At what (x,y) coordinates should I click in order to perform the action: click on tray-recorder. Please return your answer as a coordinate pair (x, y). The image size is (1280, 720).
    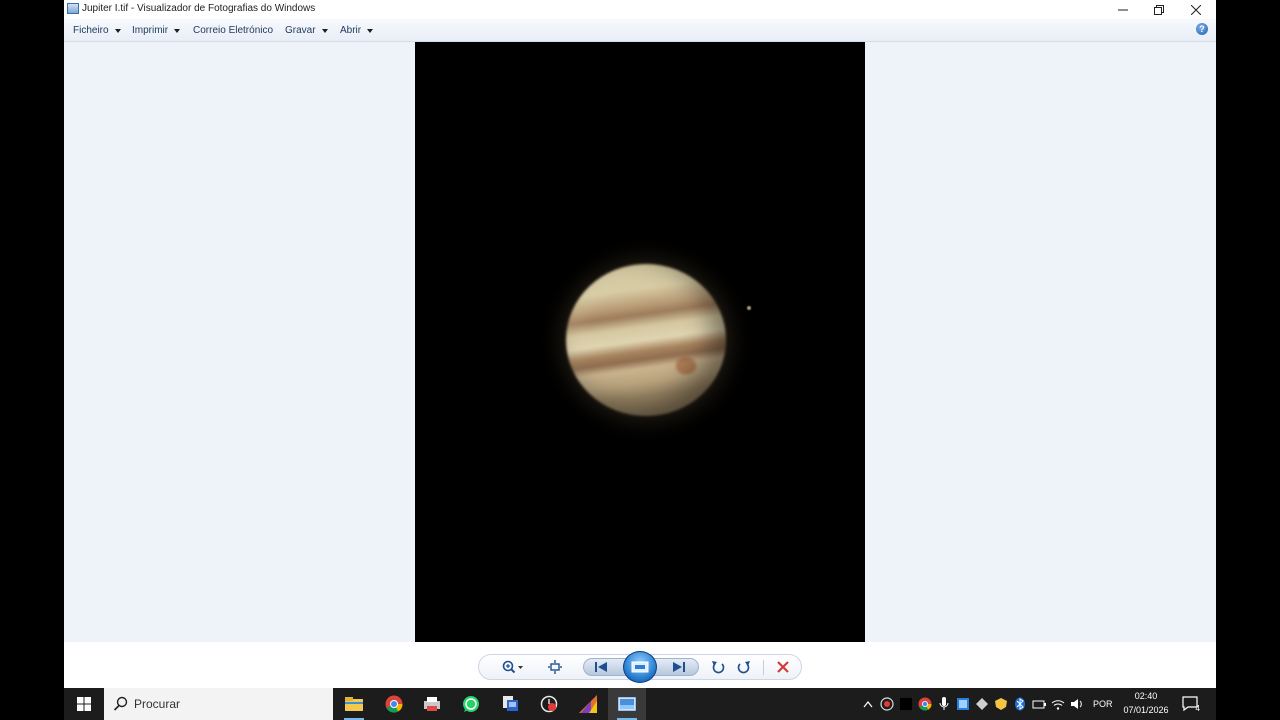
    Looking at the image, I should click on (887, 704).